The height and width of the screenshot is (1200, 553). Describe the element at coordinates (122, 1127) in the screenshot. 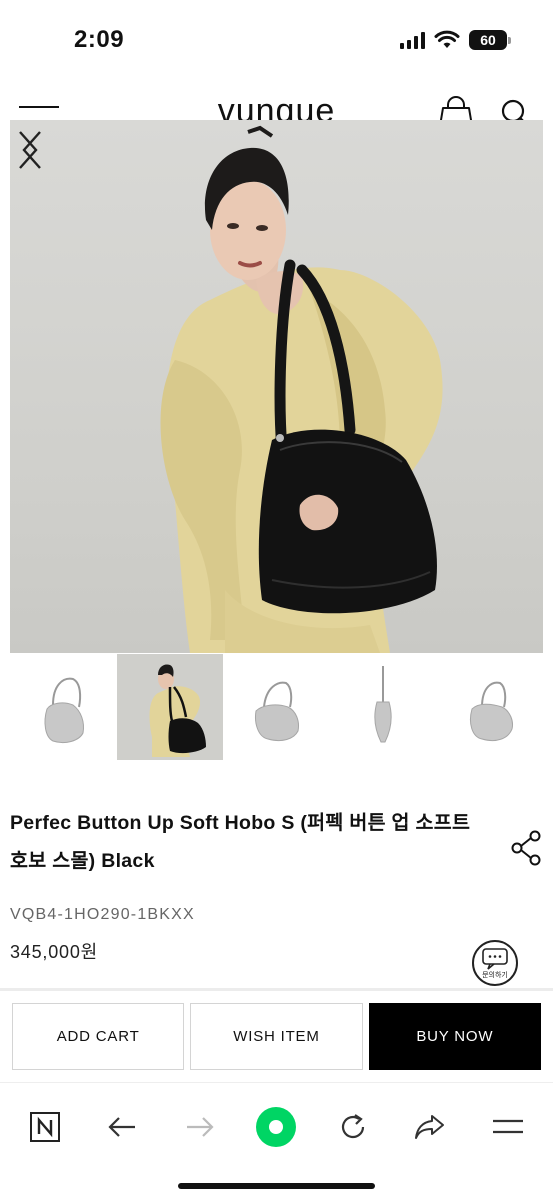

I see `back-arrow-icon` at that location.